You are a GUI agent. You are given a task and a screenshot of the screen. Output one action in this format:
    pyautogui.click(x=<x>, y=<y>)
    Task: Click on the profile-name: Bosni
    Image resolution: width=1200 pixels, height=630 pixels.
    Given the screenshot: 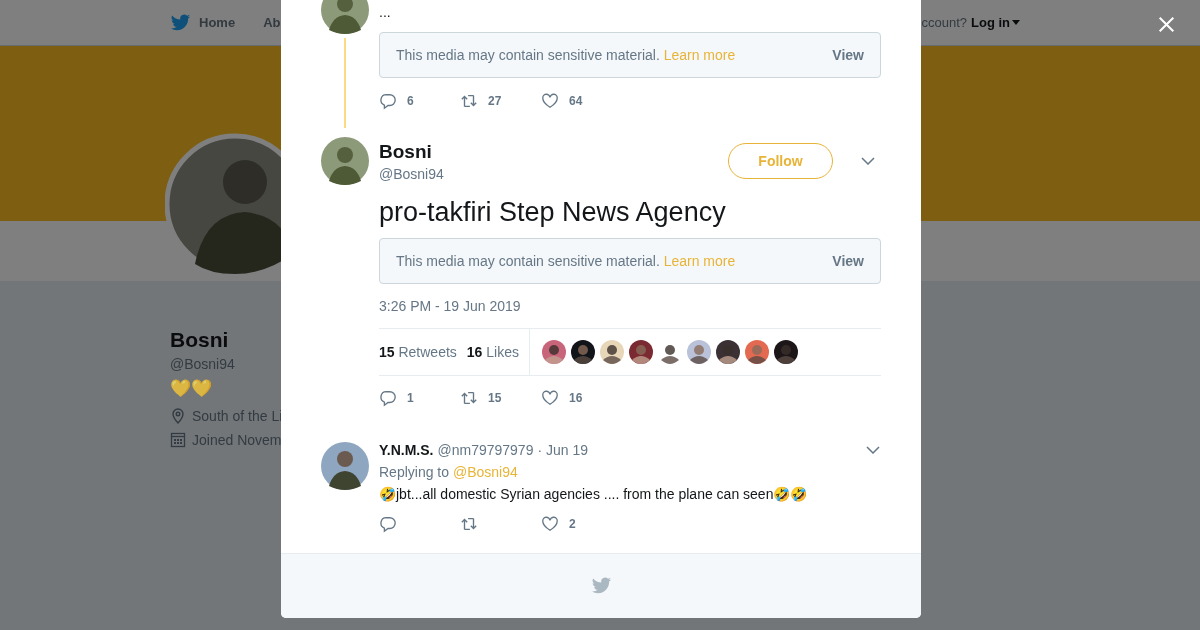 What is the action you would take?
    pyautogui.click(x=199, y=340)
    